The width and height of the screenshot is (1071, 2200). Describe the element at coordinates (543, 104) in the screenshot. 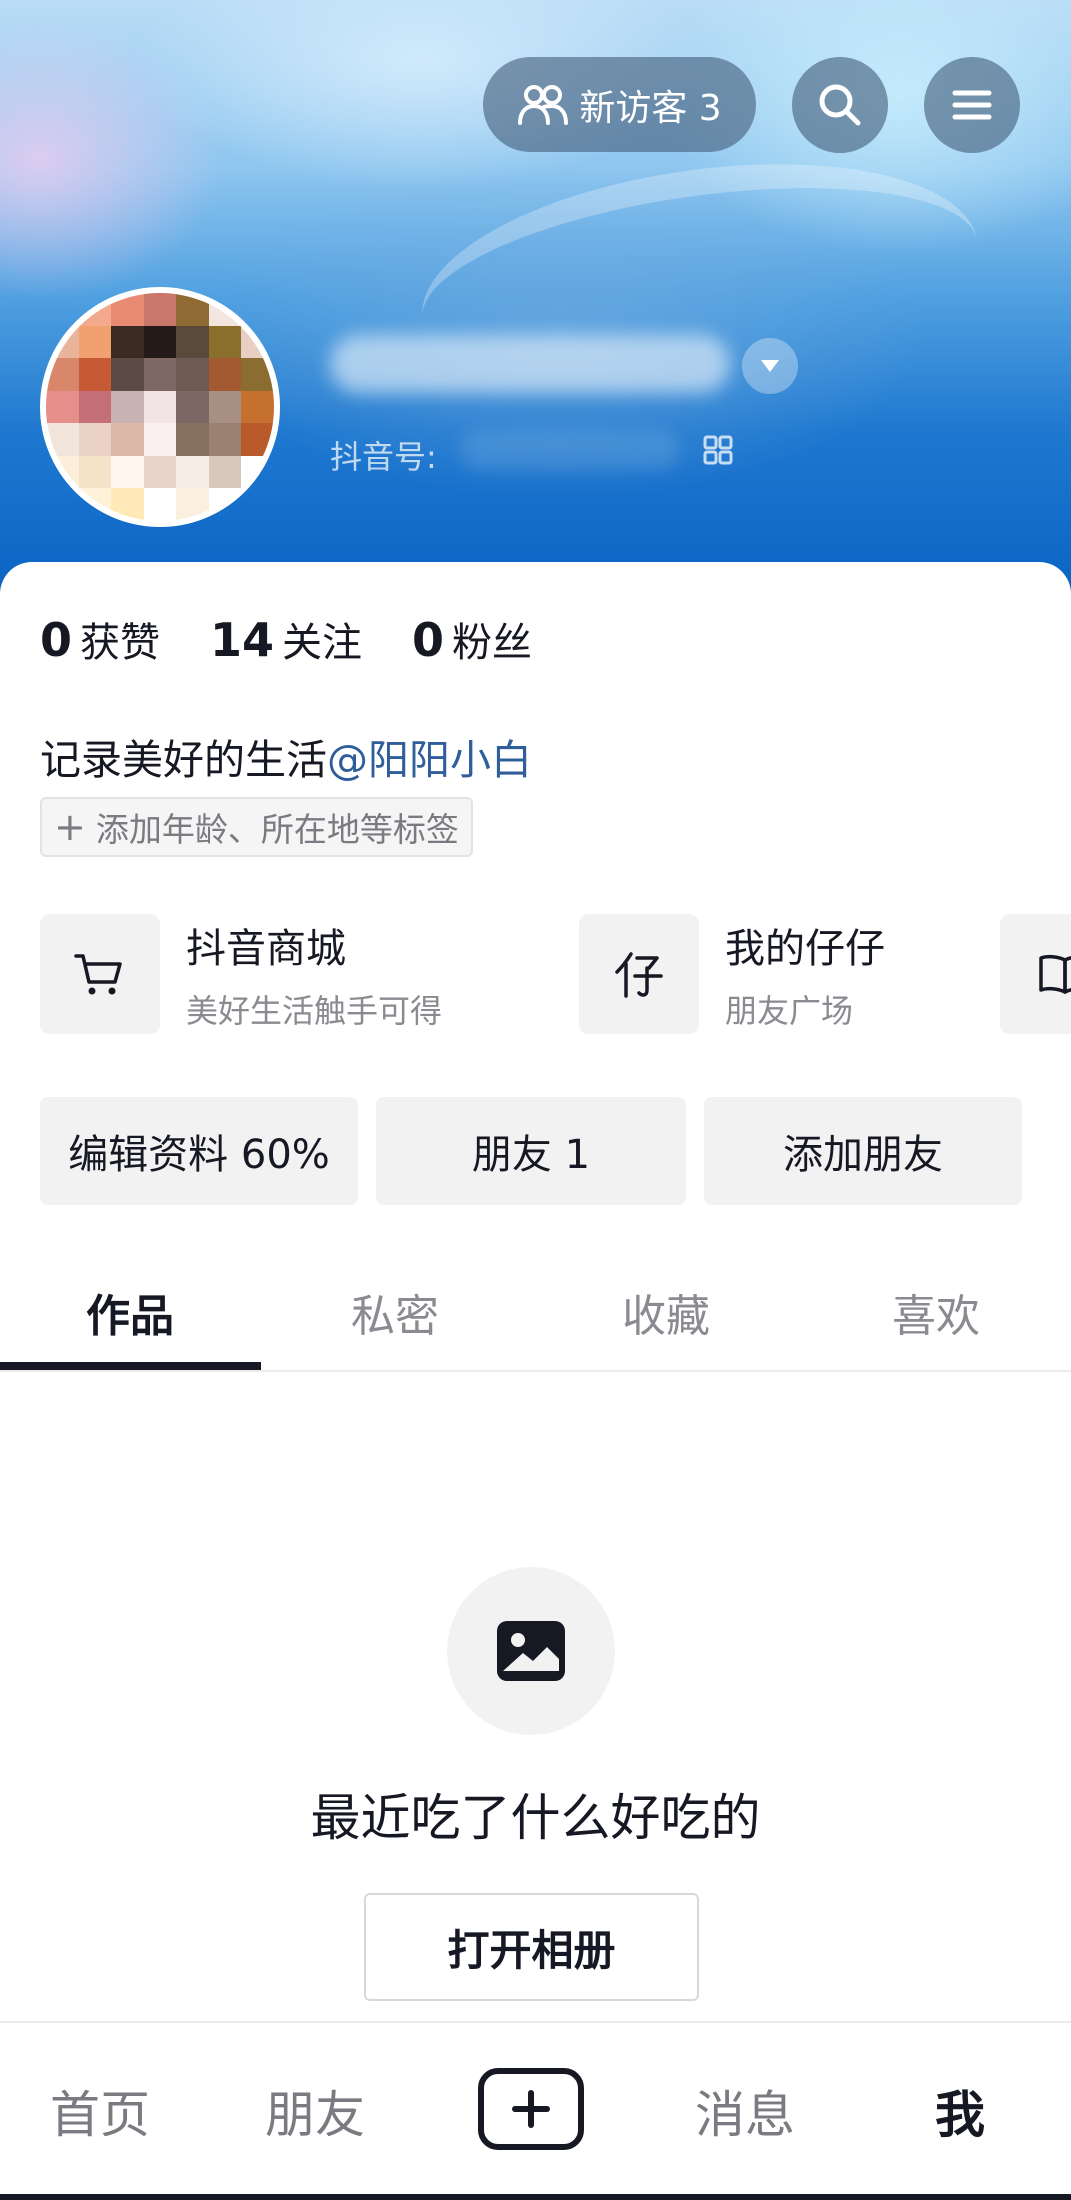

I see `people-icon` at that location.